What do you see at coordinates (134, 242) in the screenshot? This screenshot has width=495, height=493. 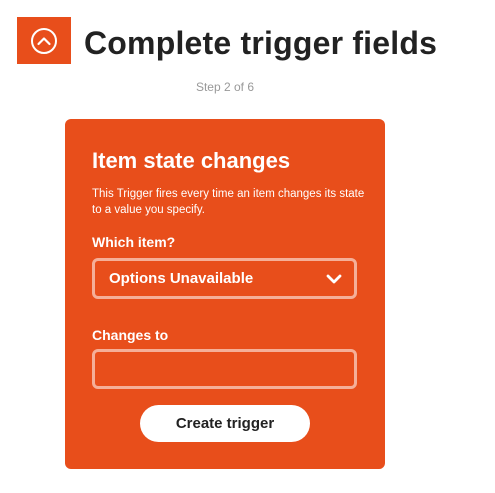 I see `which-item-label: Which item?` at bounding box center [134, 242].